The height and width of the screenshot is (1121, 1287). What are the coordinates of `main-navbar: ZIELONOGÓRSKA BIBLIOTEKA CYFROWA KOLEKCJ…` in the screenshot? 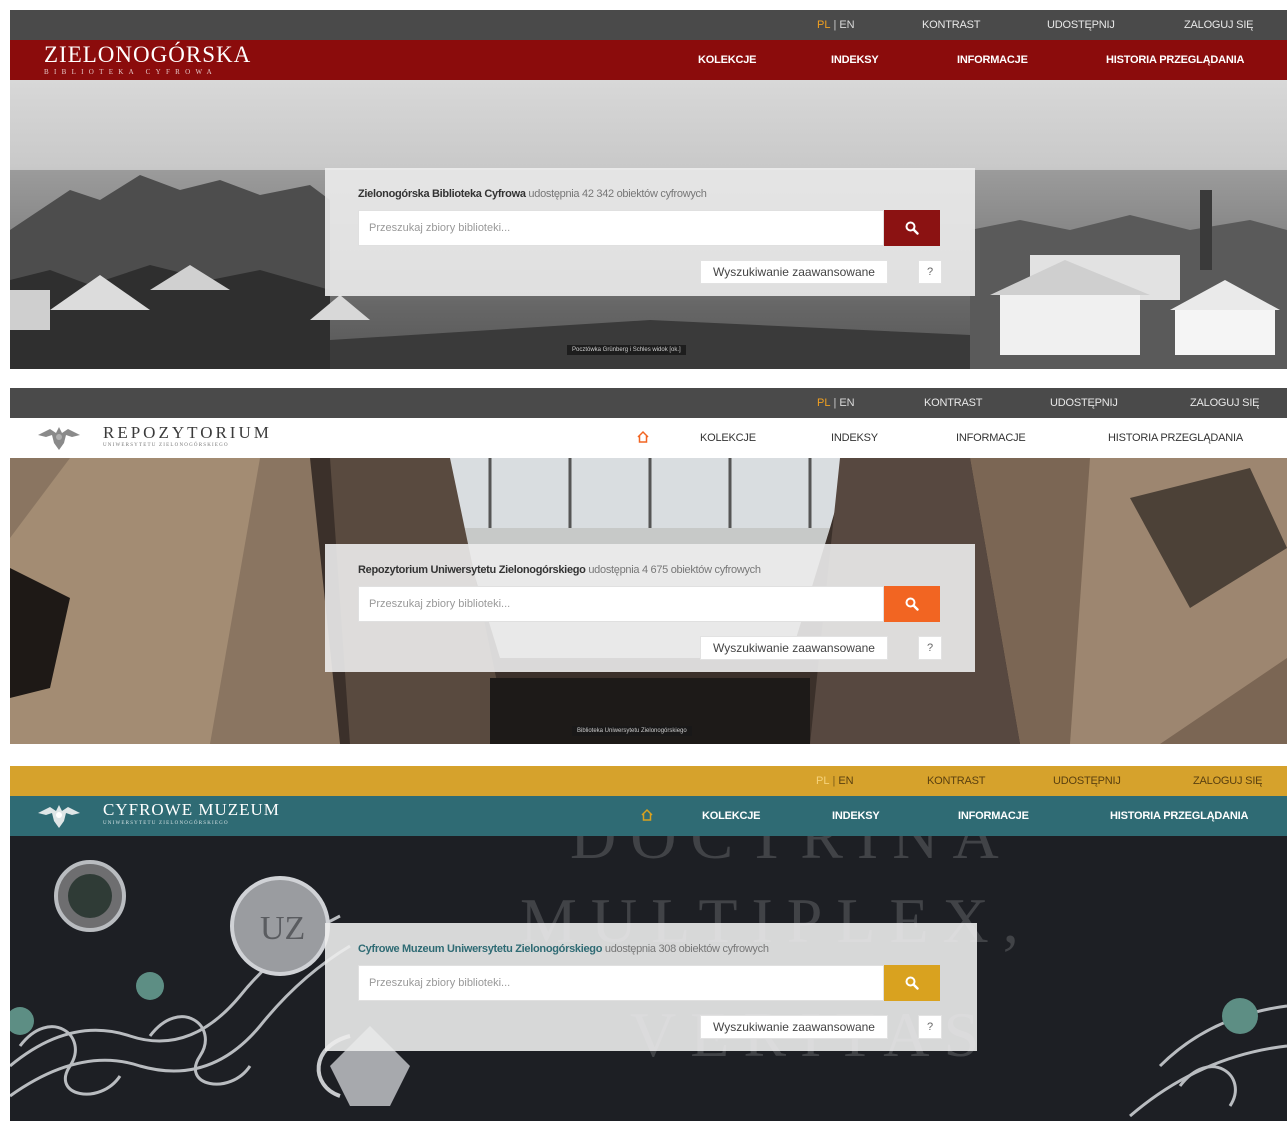 It's located at (648, 60).